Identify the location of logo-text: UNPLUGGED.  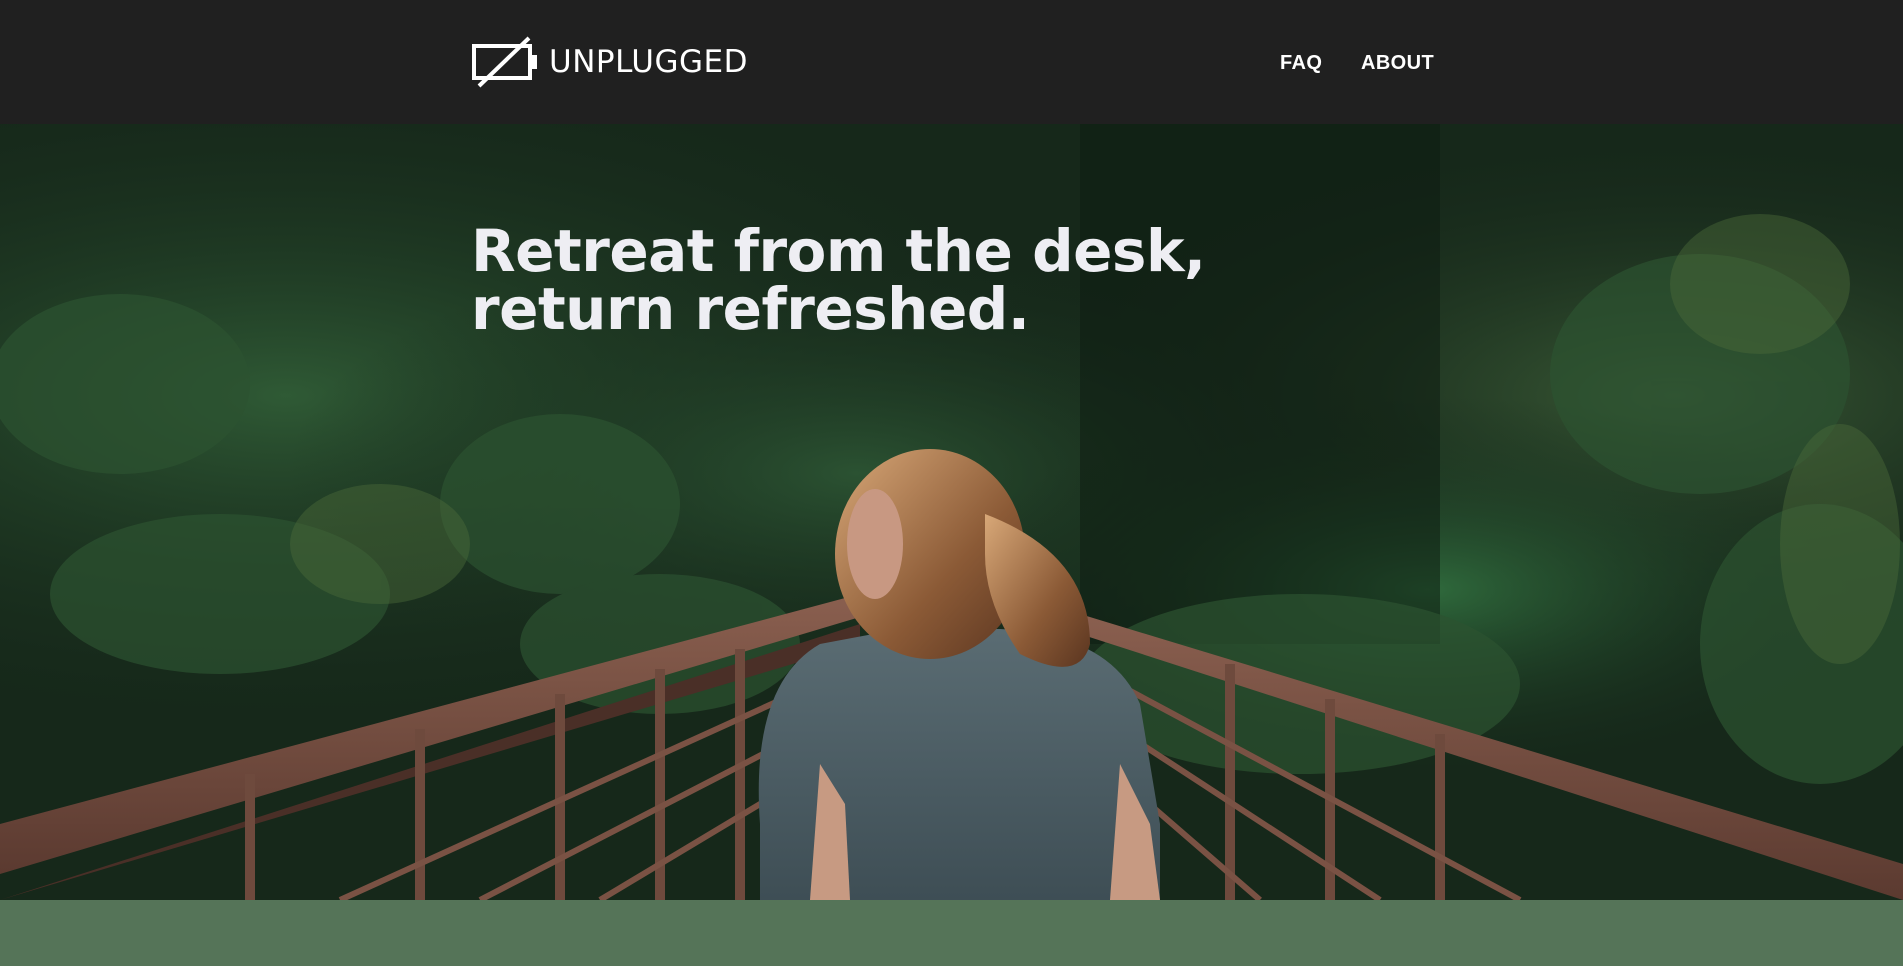
(648, 62).